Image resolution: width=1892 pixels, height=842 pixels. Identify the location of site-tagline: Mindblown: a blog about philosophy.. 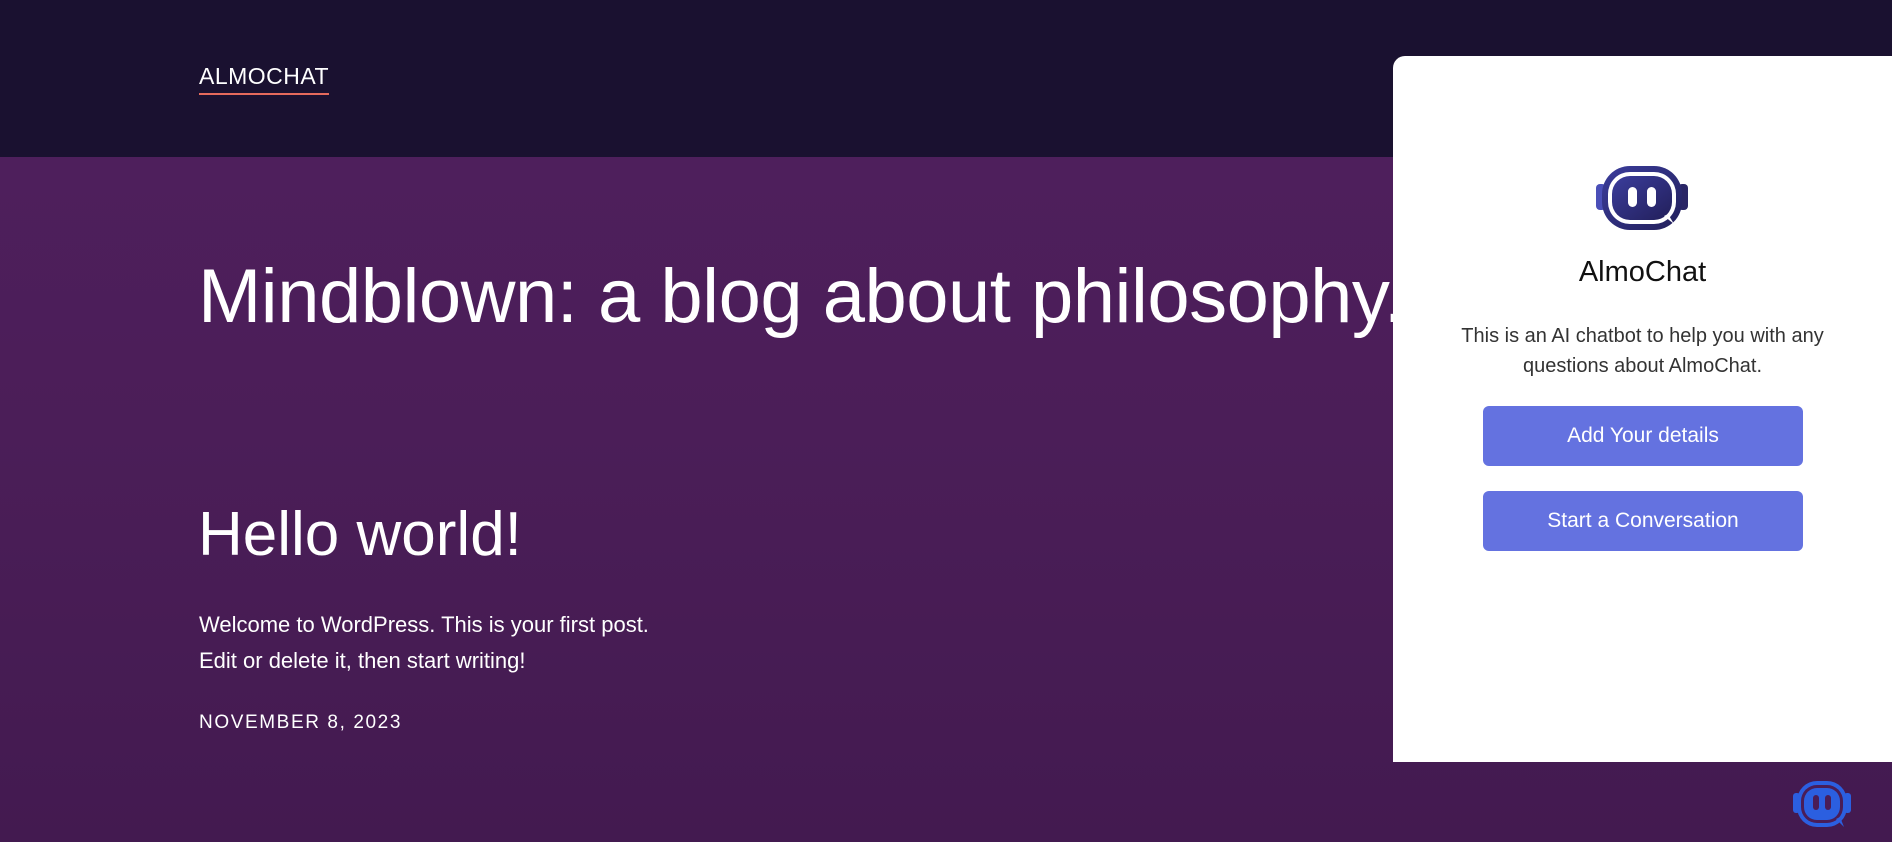
(801, 296).